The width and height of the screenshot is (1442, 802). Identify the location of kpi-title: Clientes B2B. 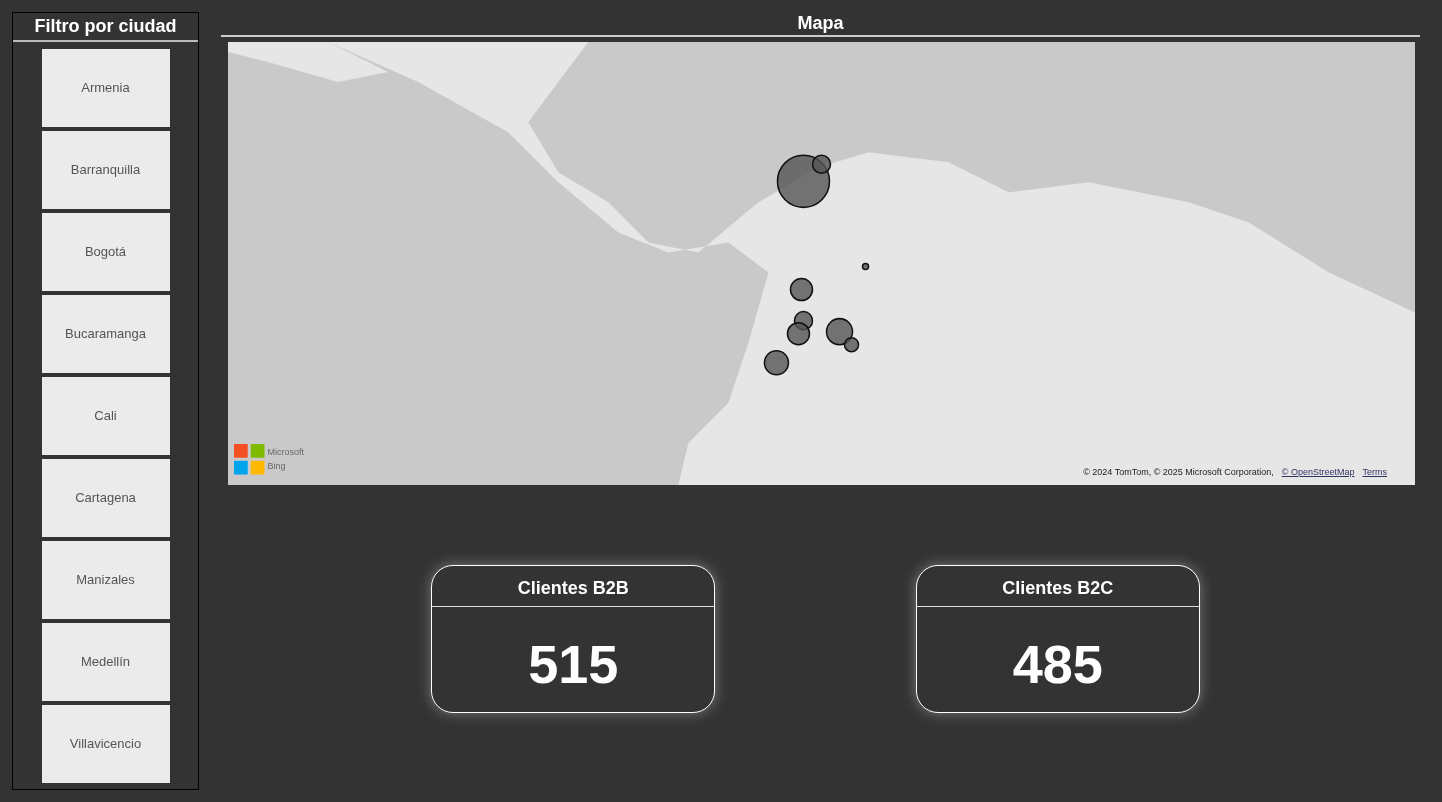
(573, 588).